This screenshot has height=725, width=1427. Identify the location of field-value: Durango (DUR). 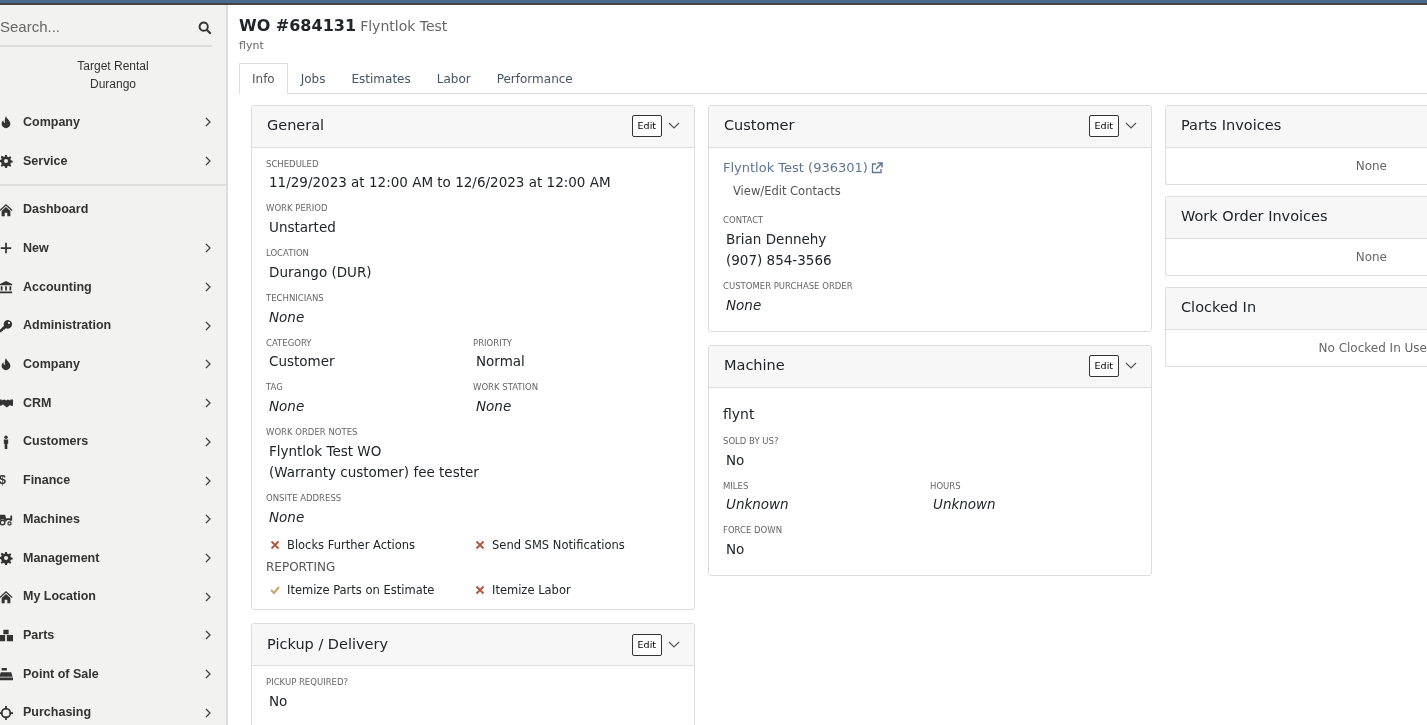
(320, 272).